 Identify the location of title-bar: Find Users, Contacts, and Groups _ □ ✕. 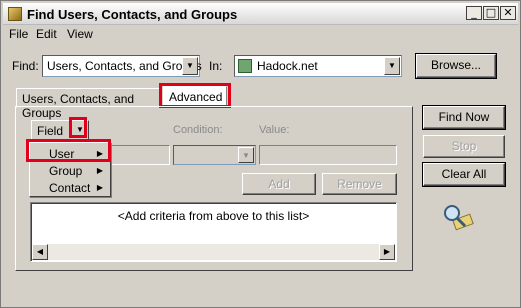
(260, 14).